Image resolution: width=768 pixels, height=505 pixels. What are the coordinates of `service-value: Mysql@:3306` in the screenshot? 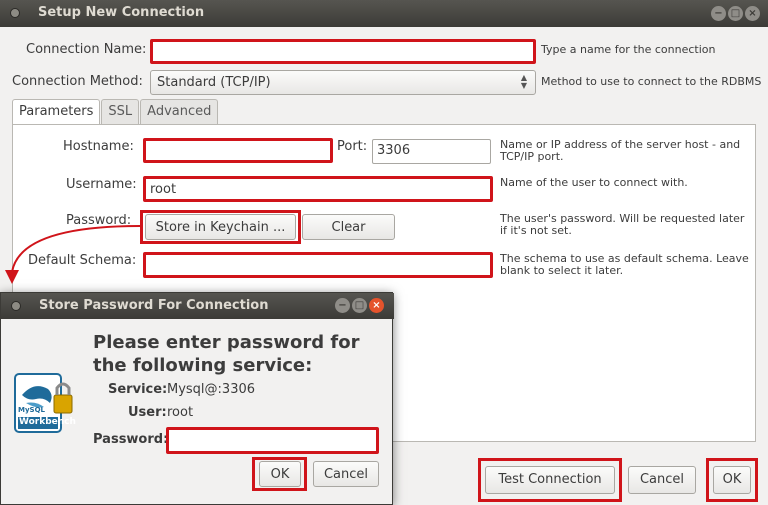 It's located at (211, 389).